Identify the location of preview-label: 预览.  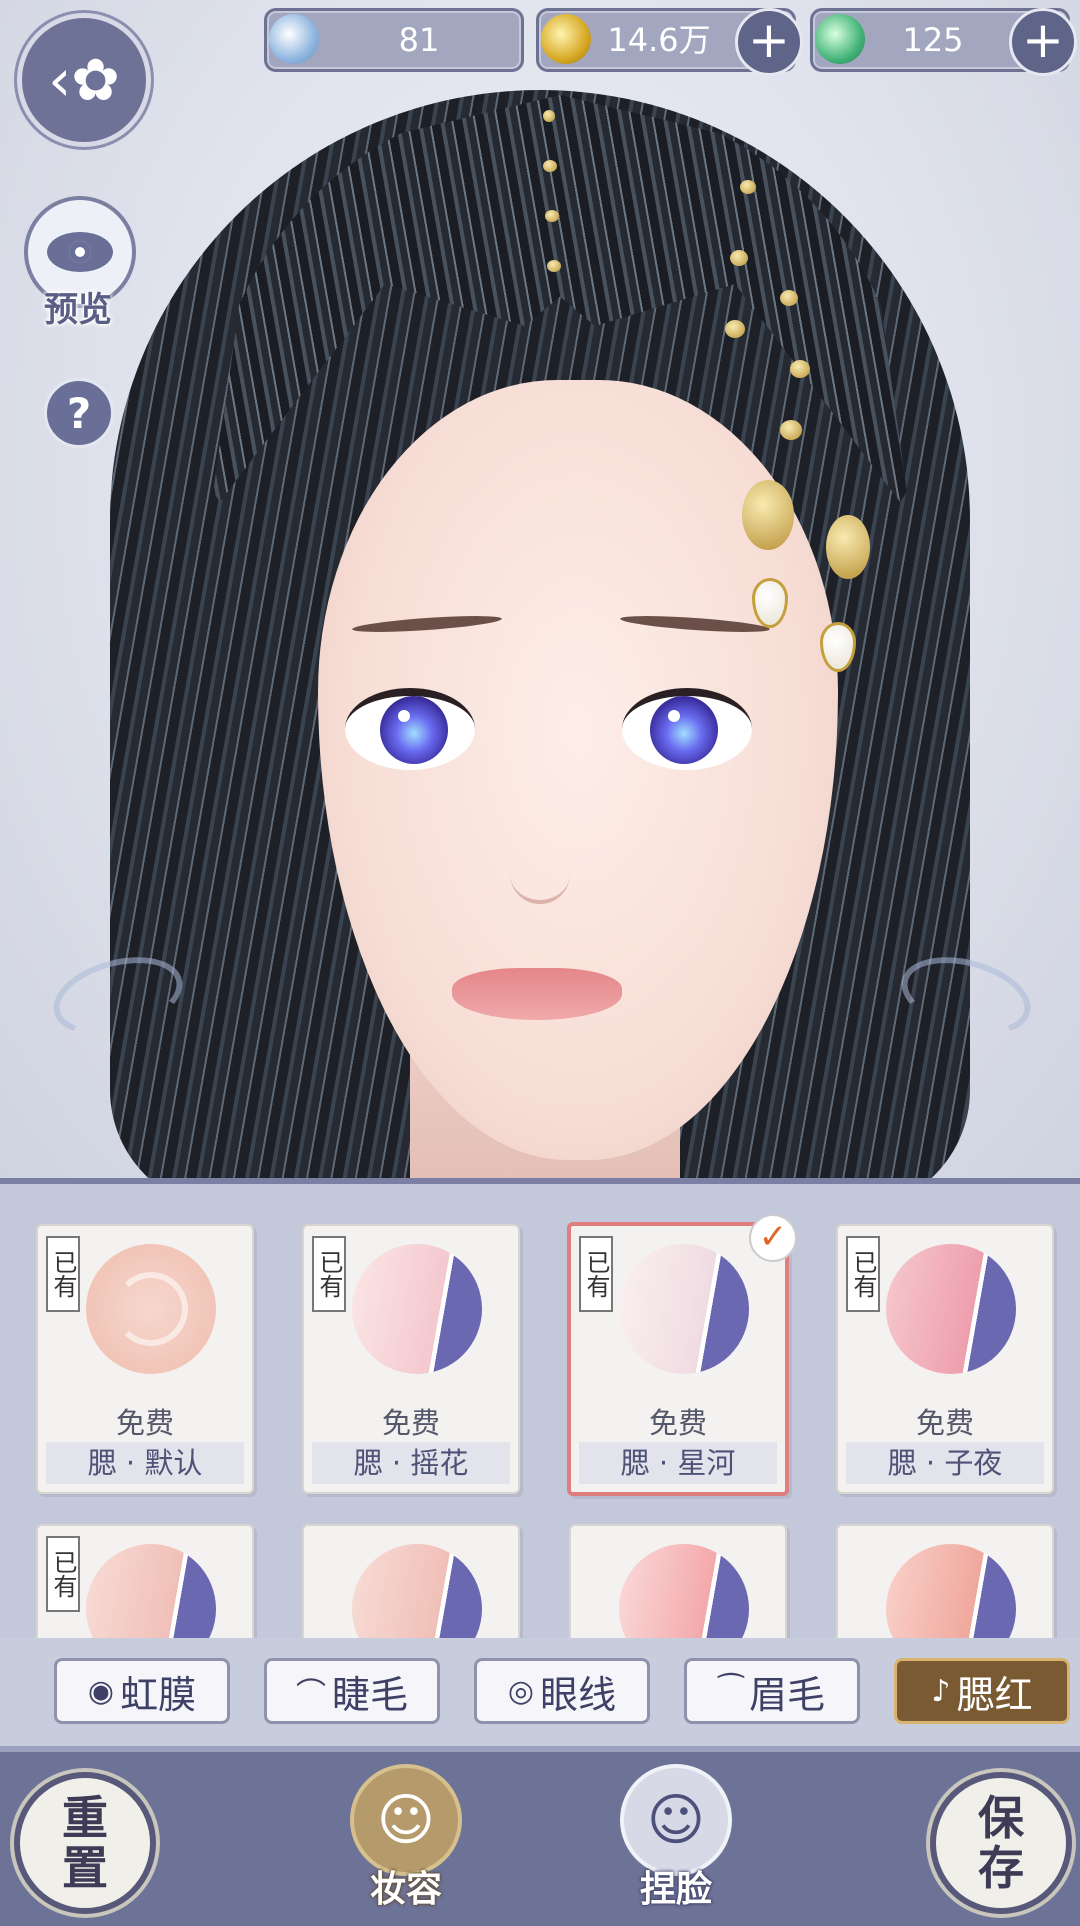
(78, 310).